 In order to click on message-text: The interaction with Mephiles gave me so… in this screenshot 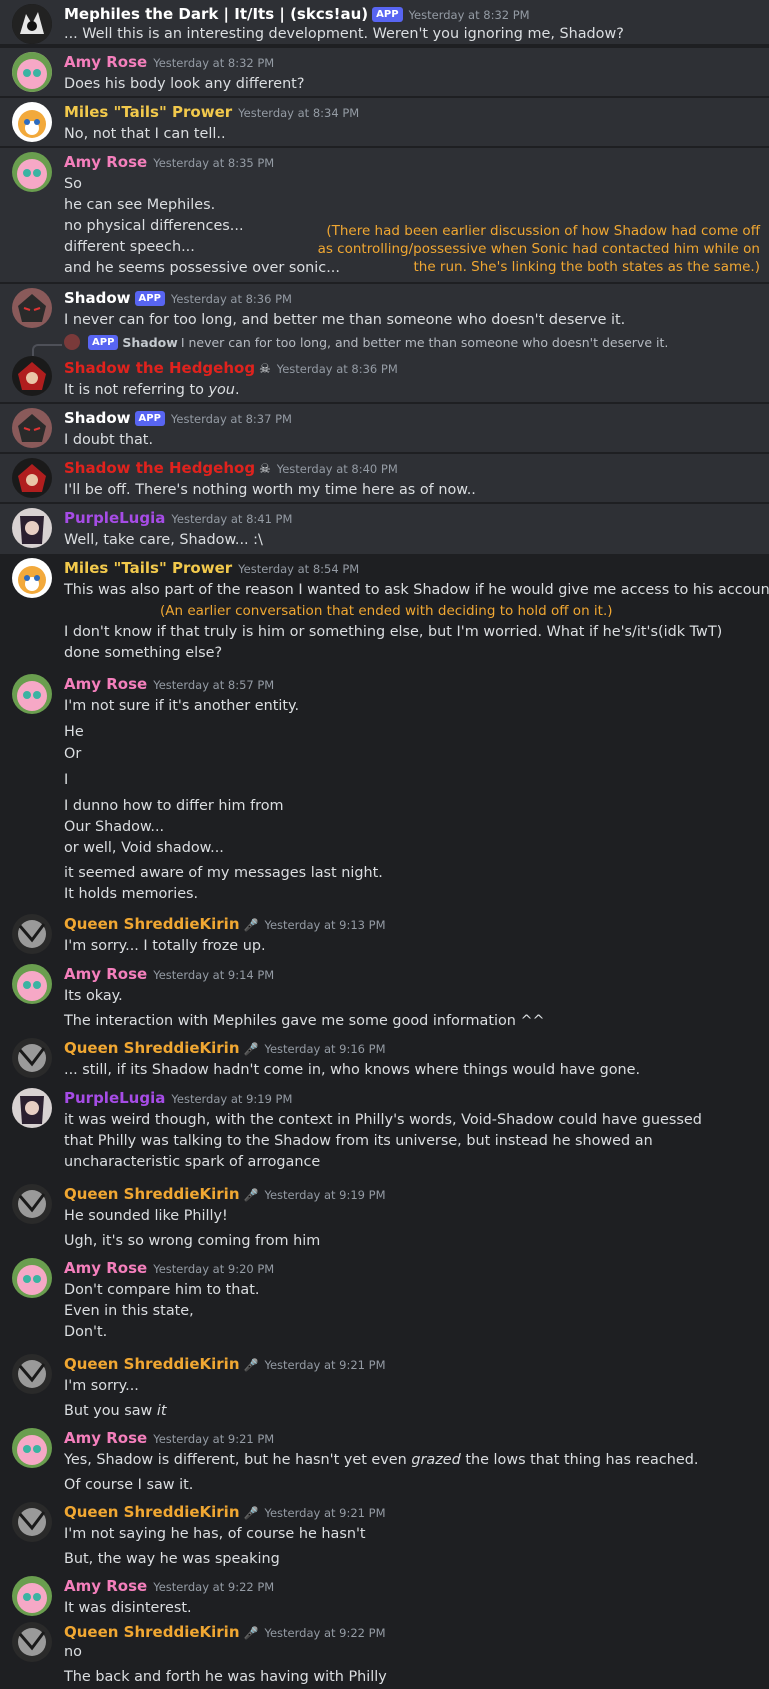, I will do `click(304, 1021)`.